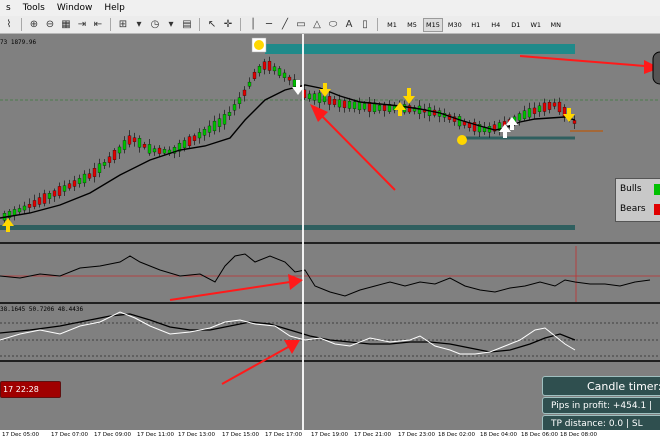 The image size is (660, 440). What do you see at coordinates (66, 25) in the screenshot?
I see `tile-windows-icon: ▦` at bounding box center [66, 25].